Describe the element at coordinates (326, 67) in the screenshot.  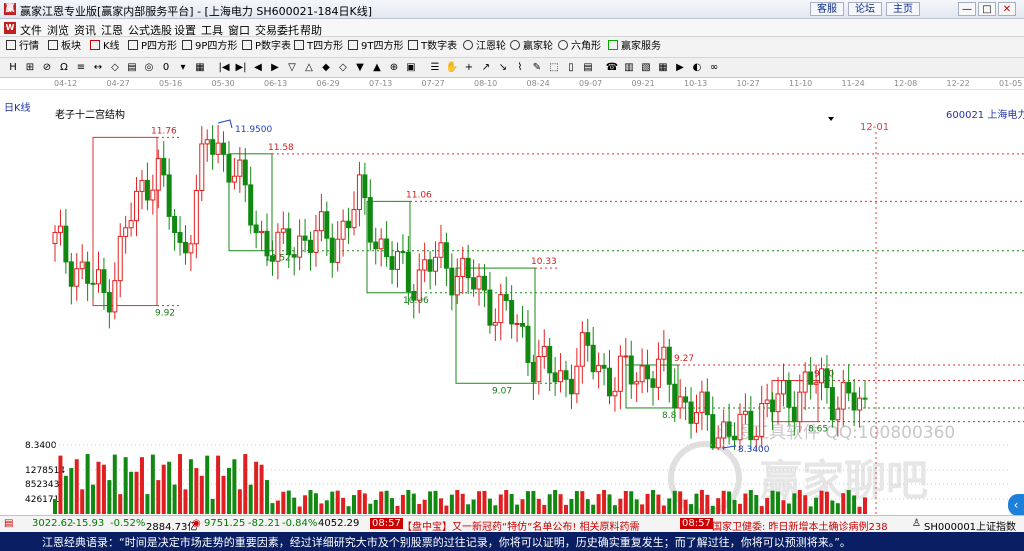
I see `tool-icon-18: ◆` at that location.